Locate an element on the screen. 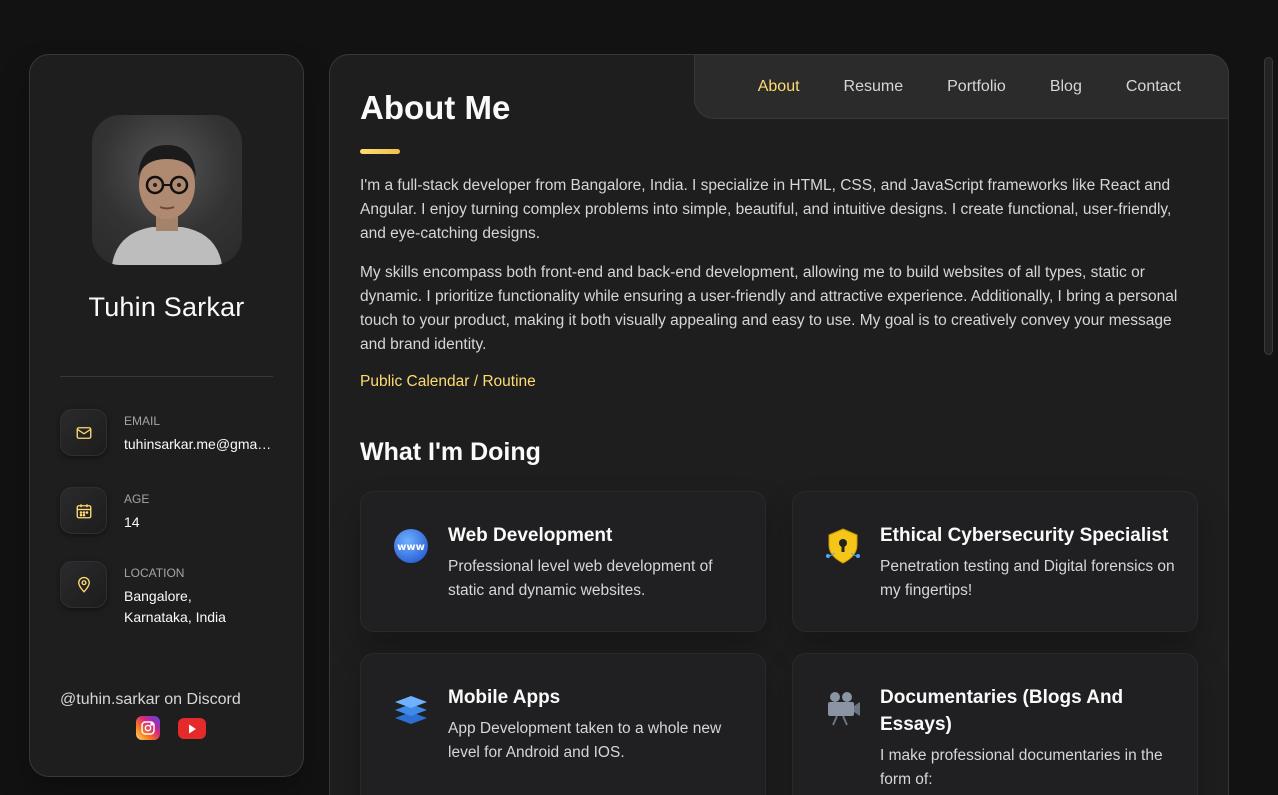 The height and width of the screenshot is (795, 1278). mail-icon is located at coordinates (83, 432).